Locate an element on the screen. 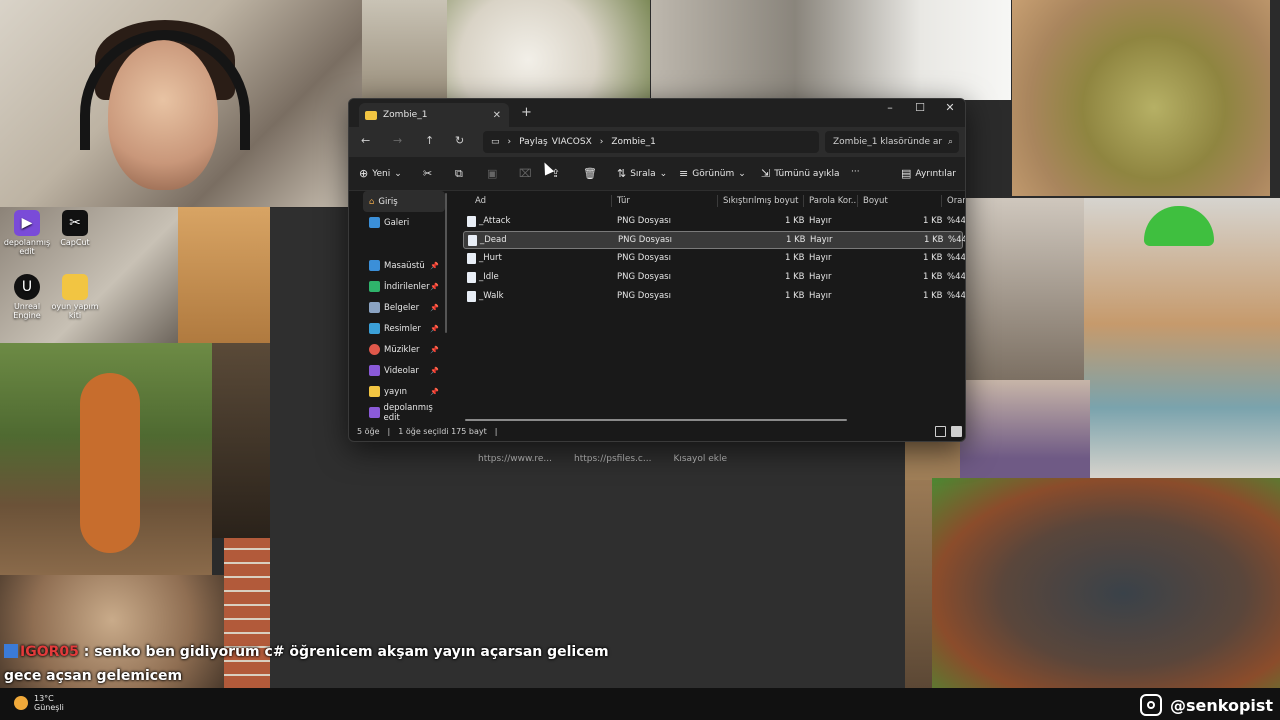  file-row: _Hurt PNG Dosyası 1 KB Hayır 1 KB %44 is located at coordinates (714, 259).